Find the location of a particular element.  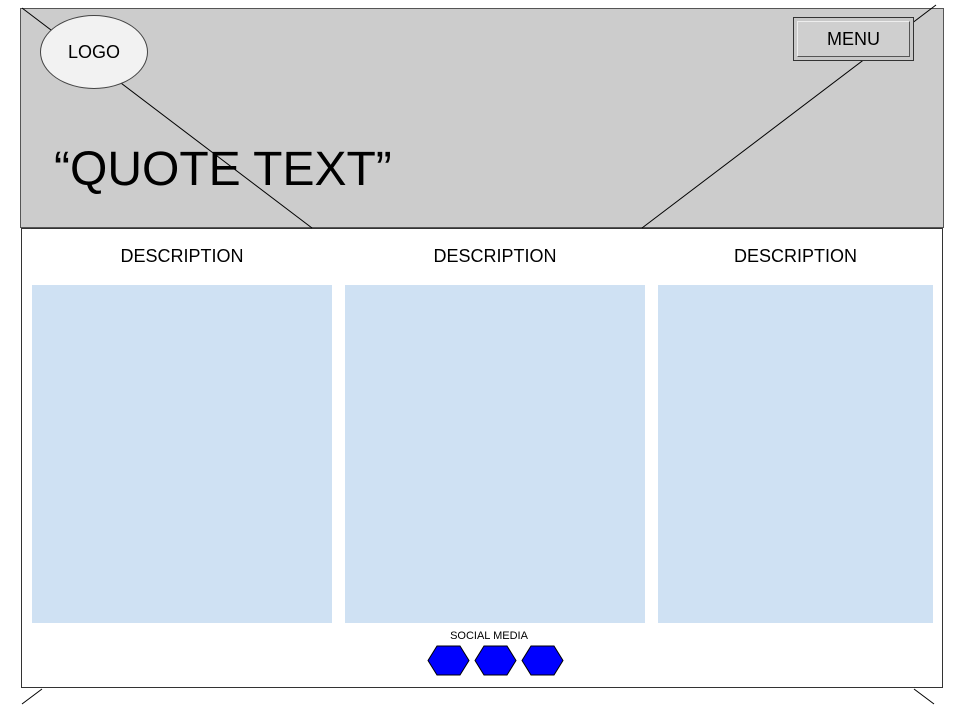

social-media-icons is located at coordinates (496, 661).